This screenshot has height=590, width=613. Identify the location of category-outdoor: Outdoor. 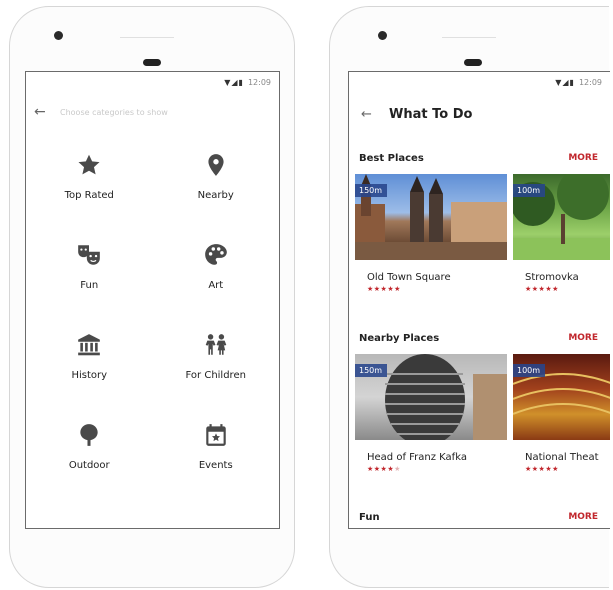
(89, 465).